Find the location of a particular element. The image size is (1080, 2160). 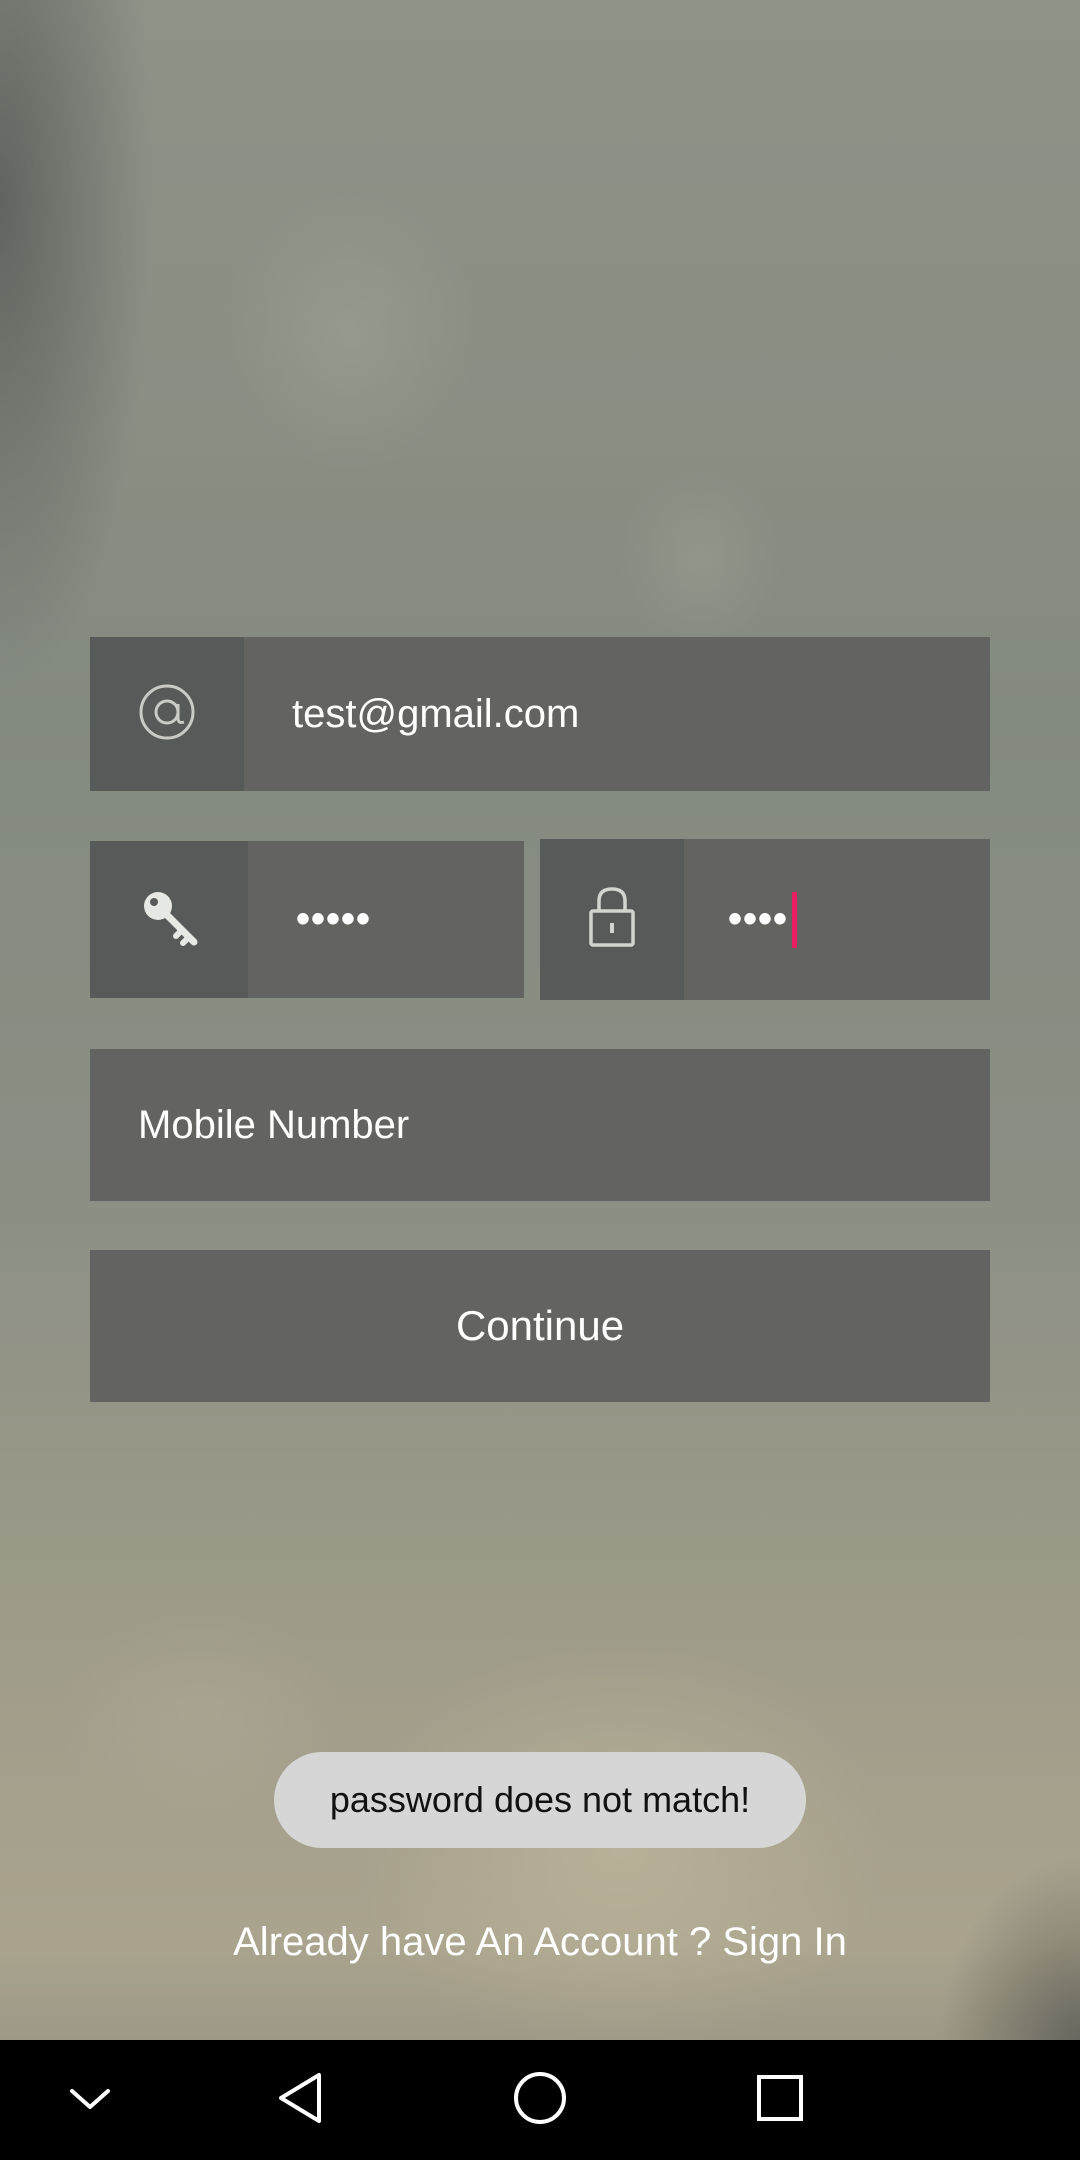

at-sign-icon is located at coordinates (167, 714).